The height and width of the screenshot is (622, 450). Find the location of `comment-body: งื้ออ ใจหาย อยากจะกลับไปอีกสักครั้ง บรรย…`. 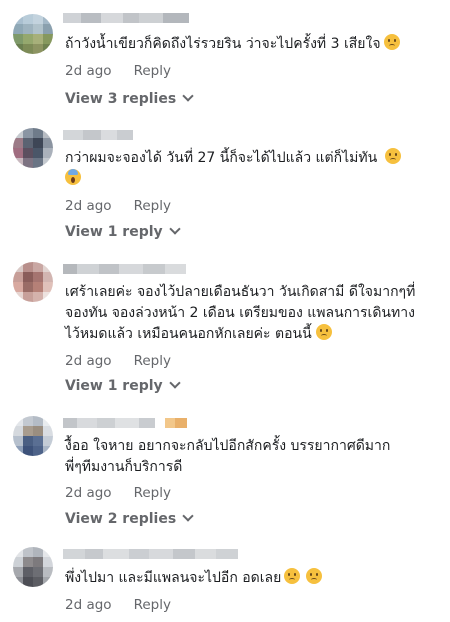

comment-body: งื้ออ ใจหาย อยากจะกลับไปอีกสักครั้ง บรรย… is located at coordinates (228, 456).